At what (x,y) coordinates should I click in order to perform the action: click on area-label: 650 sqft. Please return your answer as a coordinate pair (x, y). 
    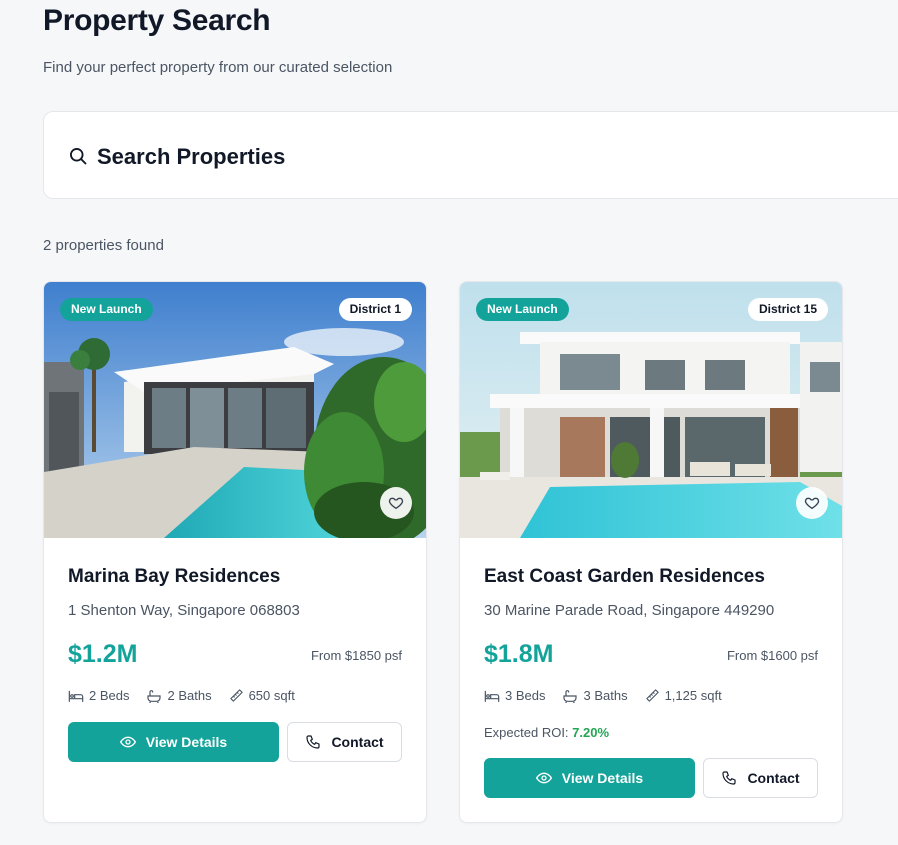
    Looking at the image, I should click on (271, 695).